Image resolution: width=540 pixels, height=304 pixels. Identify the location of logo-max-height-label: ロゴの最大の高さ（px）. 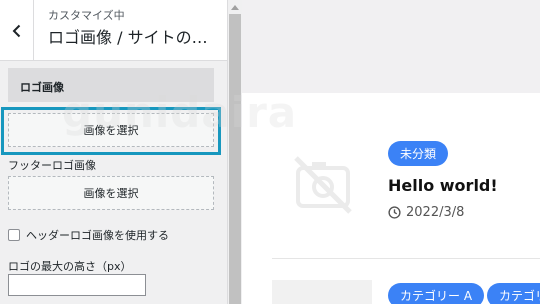
(70, 266).